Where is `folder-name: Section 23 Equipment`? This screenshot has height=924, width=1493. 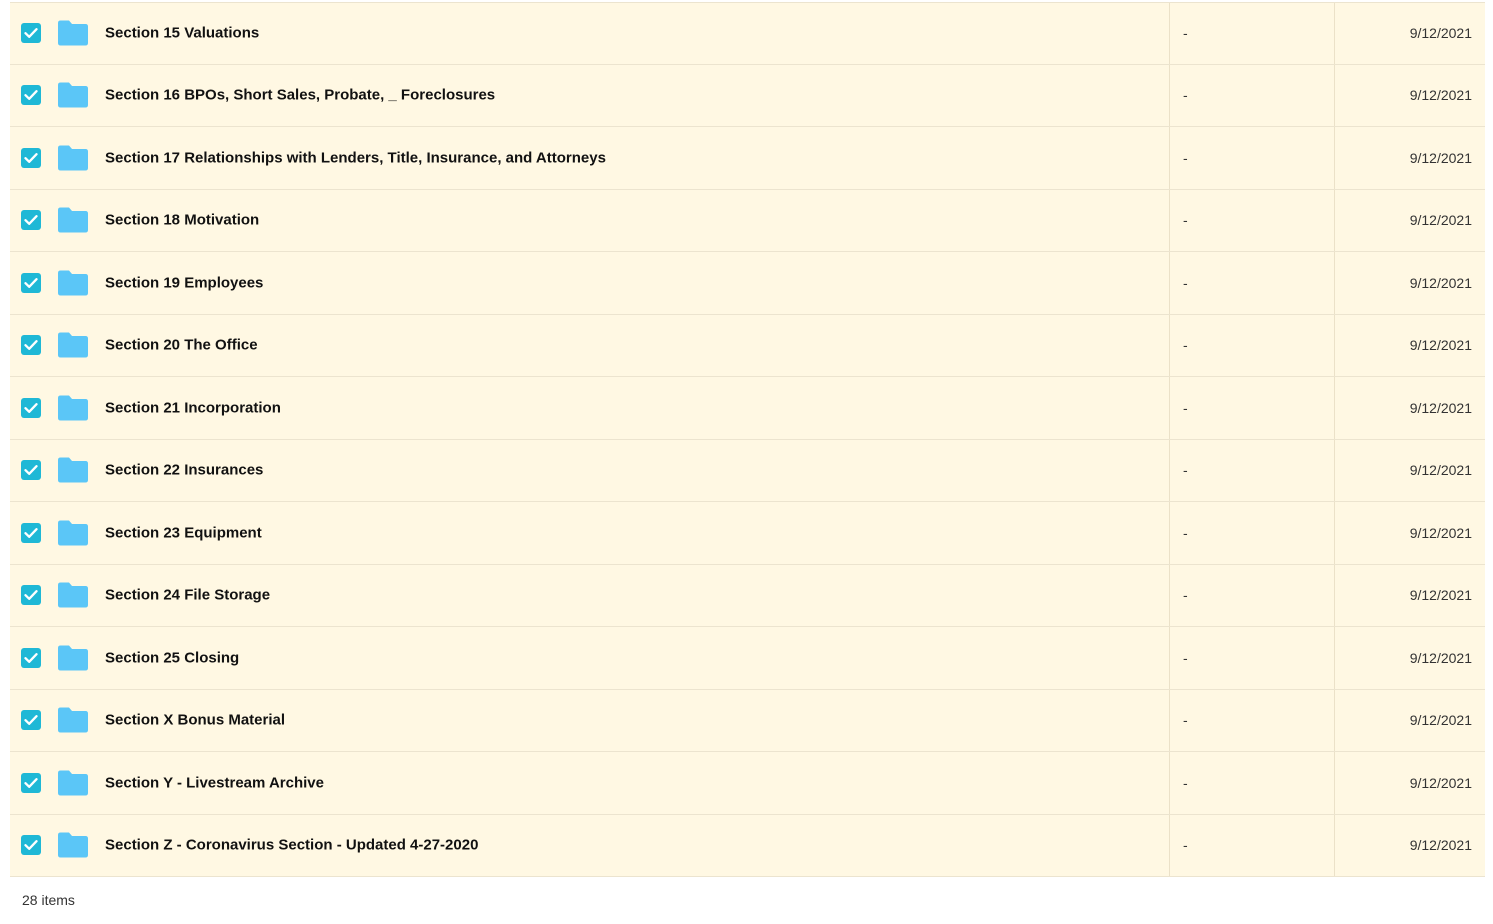 folder-name: Section 23 Equipment is located at coordinates (183, 532).